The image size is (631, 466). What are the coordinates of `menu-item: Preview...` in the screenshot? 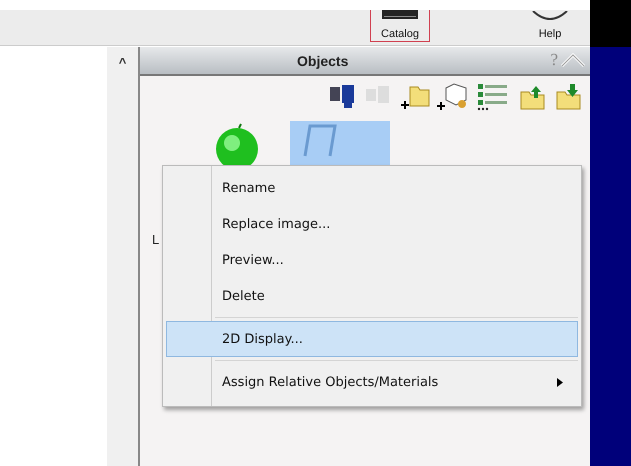 It's located at (372, 260).